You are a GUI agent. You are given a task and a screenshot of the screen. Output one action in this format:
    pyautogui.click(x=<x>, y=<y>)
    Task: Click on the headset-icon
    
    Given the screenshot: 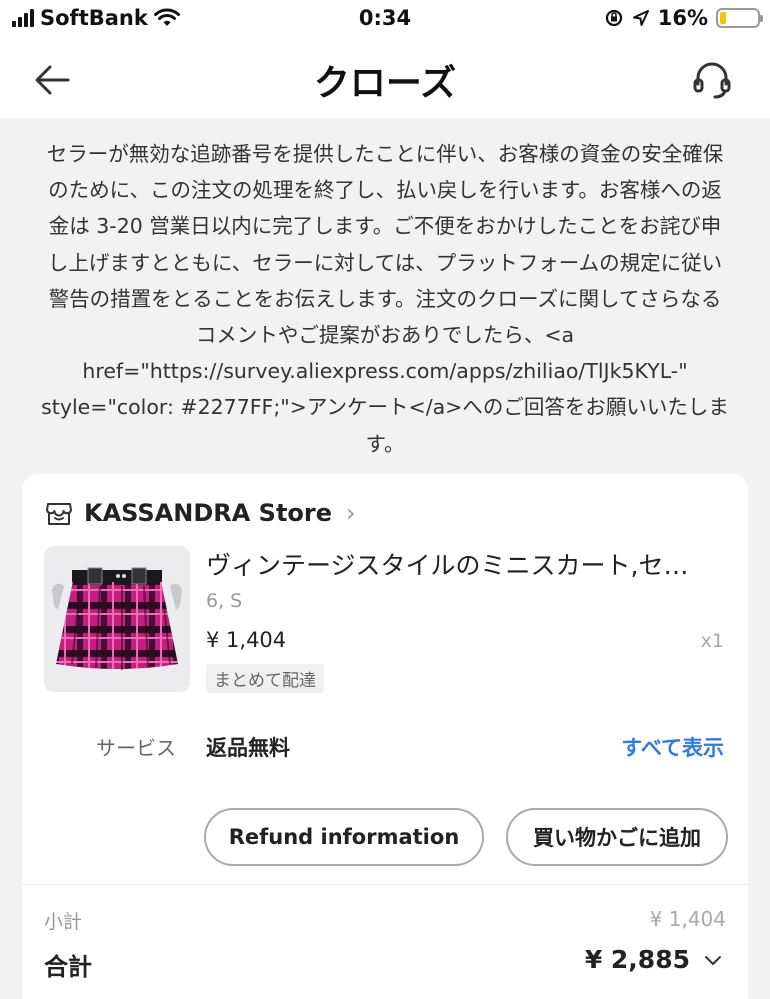 What is the action you would take?
    pyautogui.click(x=712, y=80)
    